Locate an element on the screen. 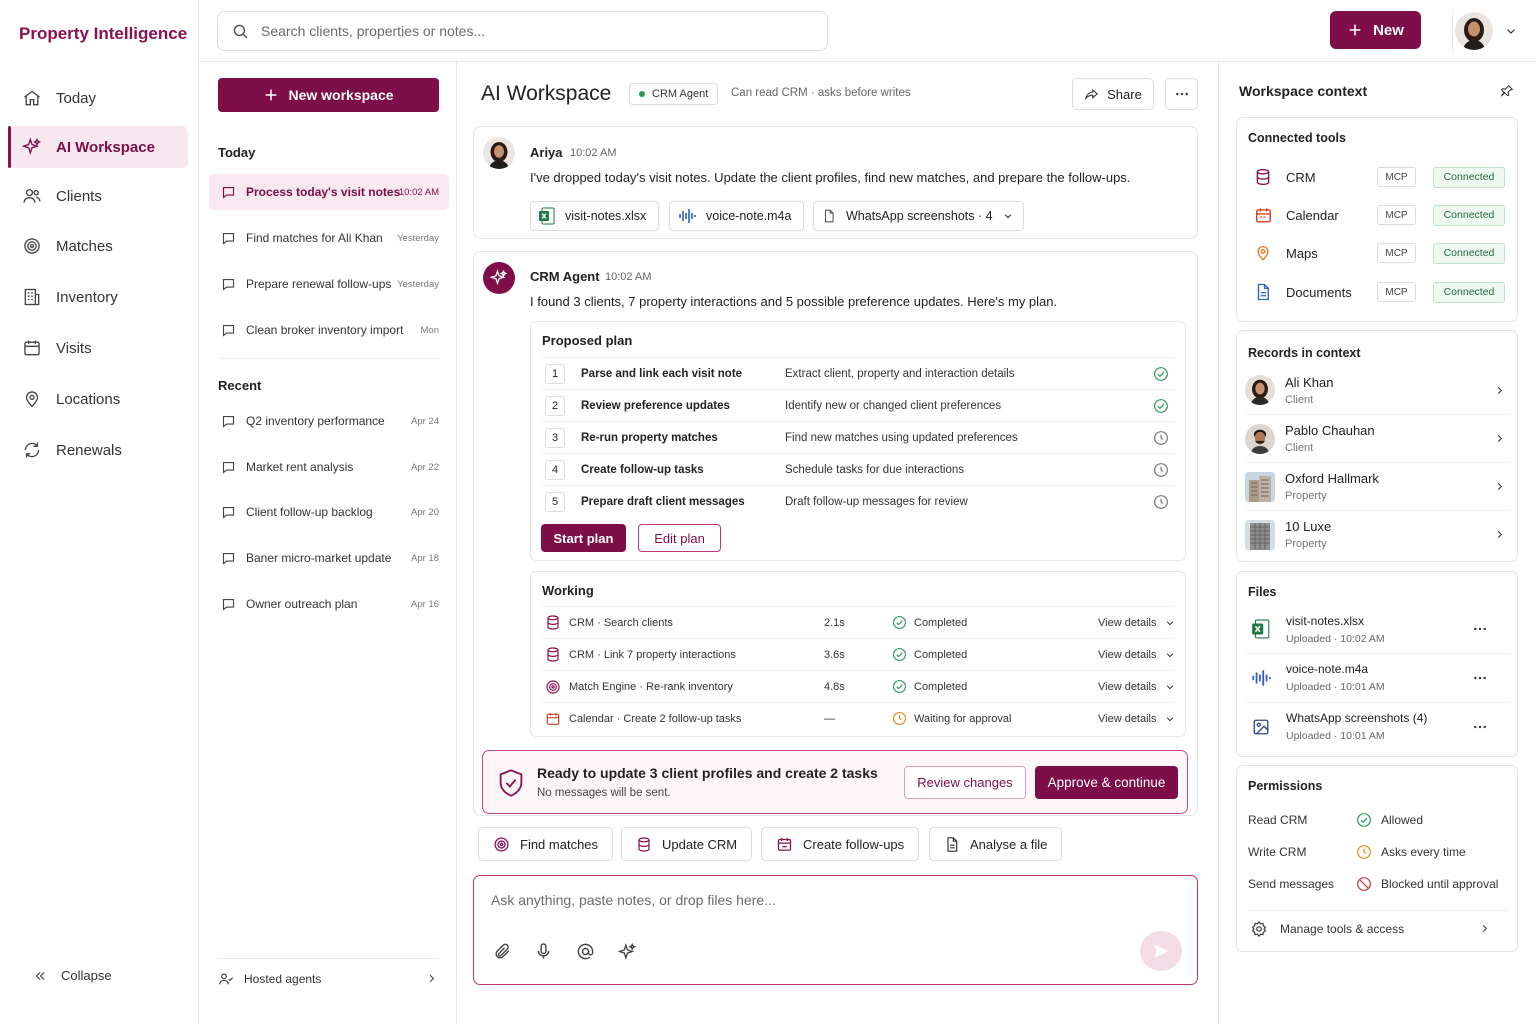 This screenshot has height=1024, width=1536. nav-item-clients: Clients is located at coordinates (99, 196).